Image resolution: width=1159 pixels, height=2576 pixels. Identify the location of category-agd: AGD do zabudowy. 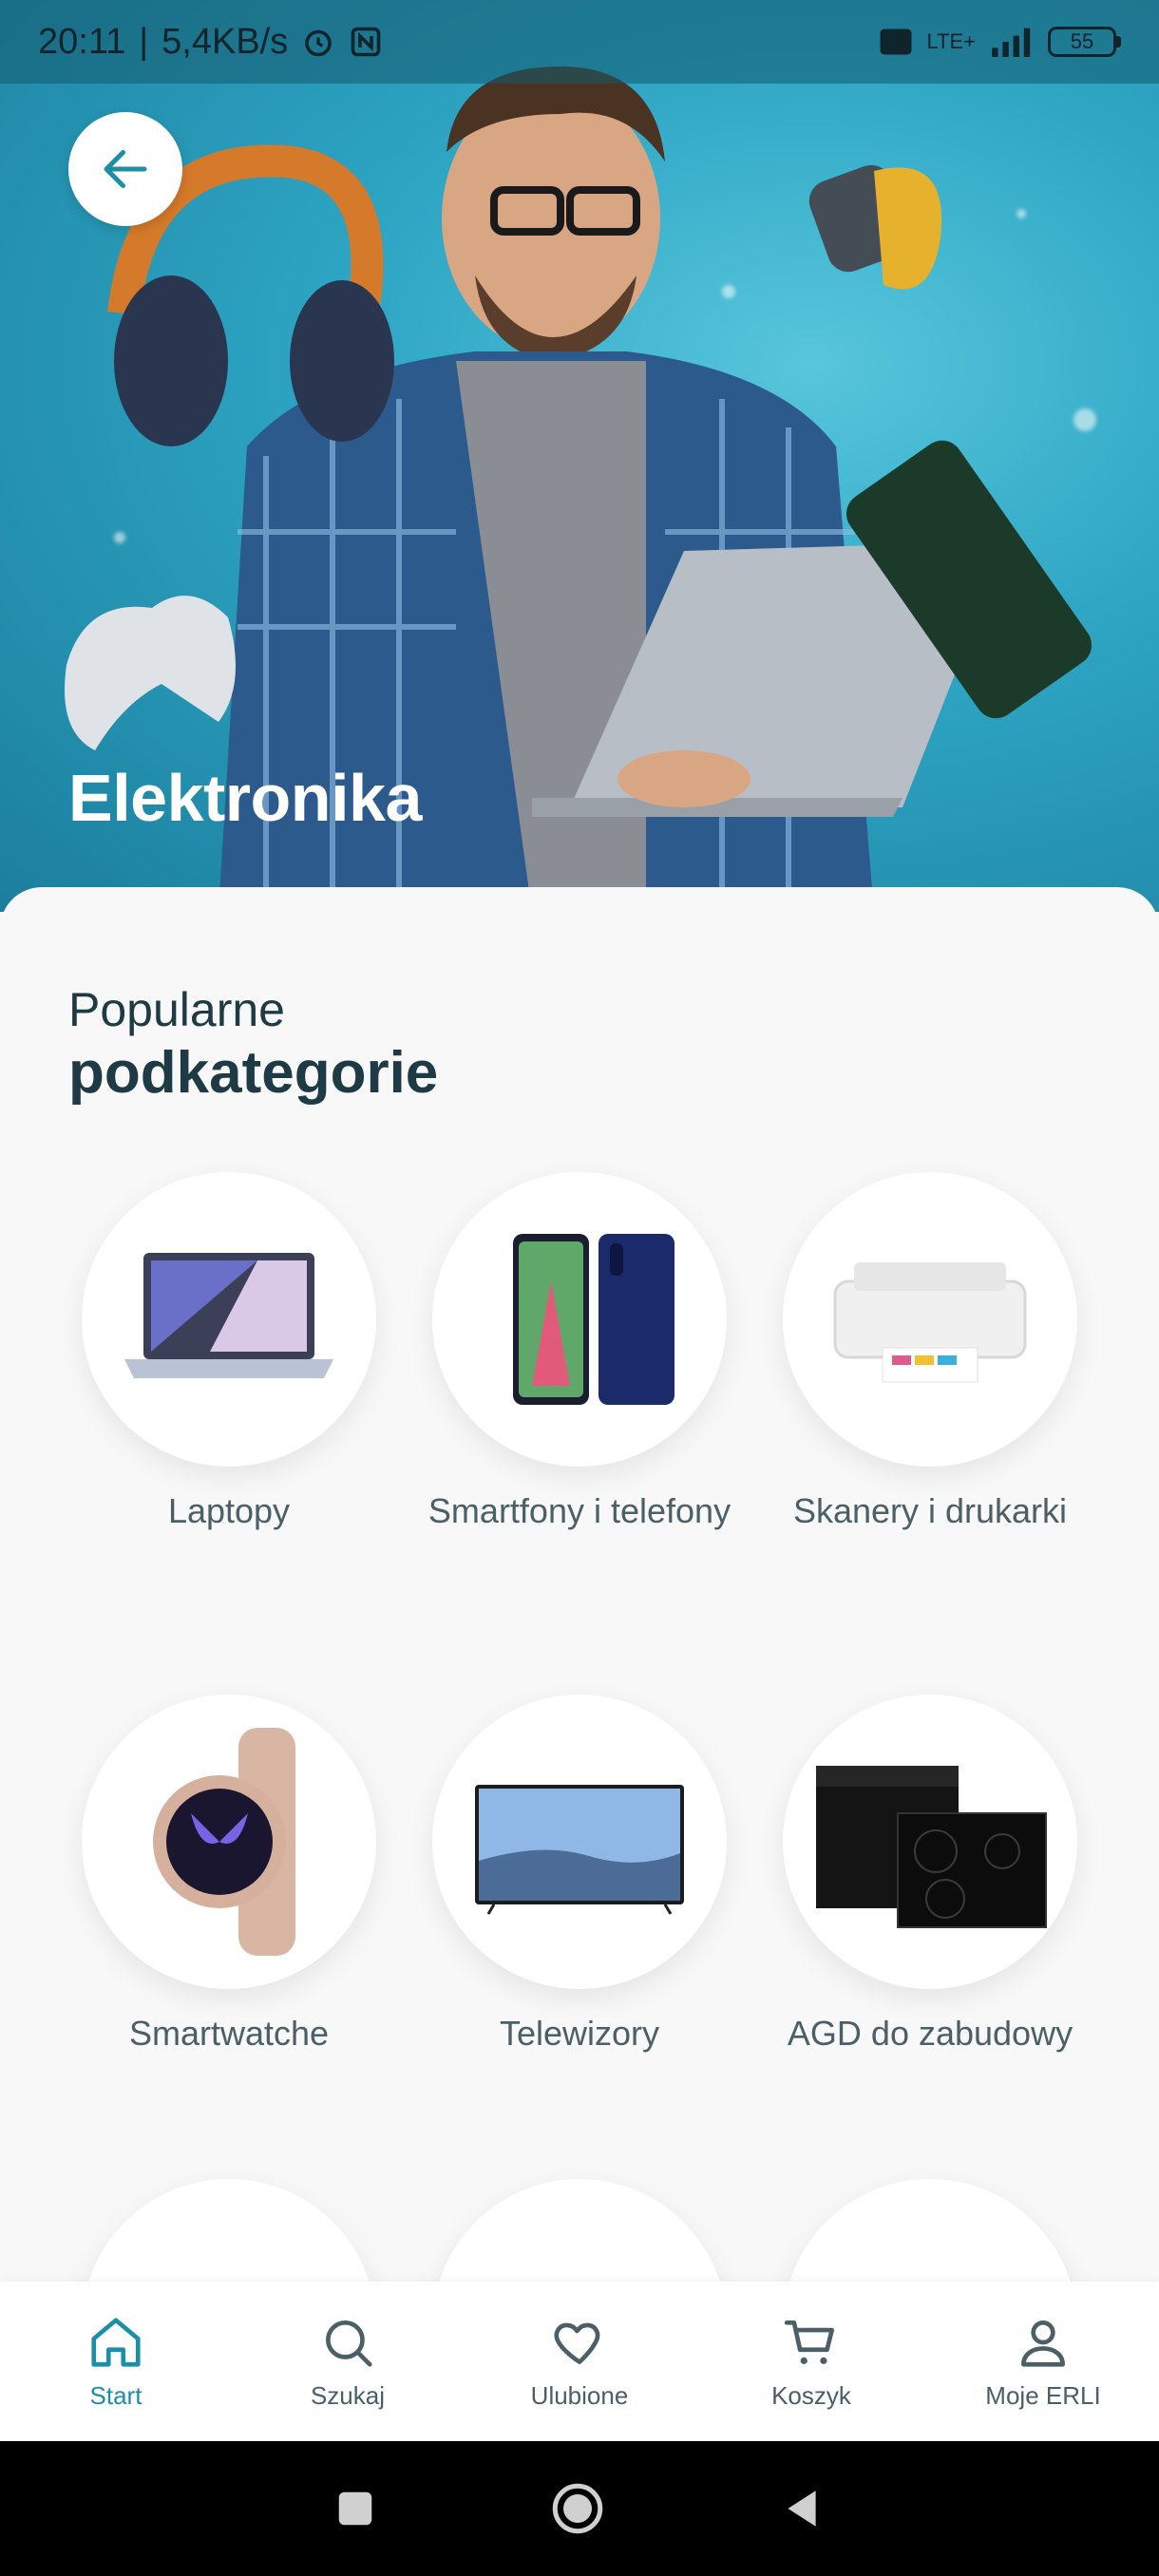
(930, 1875).